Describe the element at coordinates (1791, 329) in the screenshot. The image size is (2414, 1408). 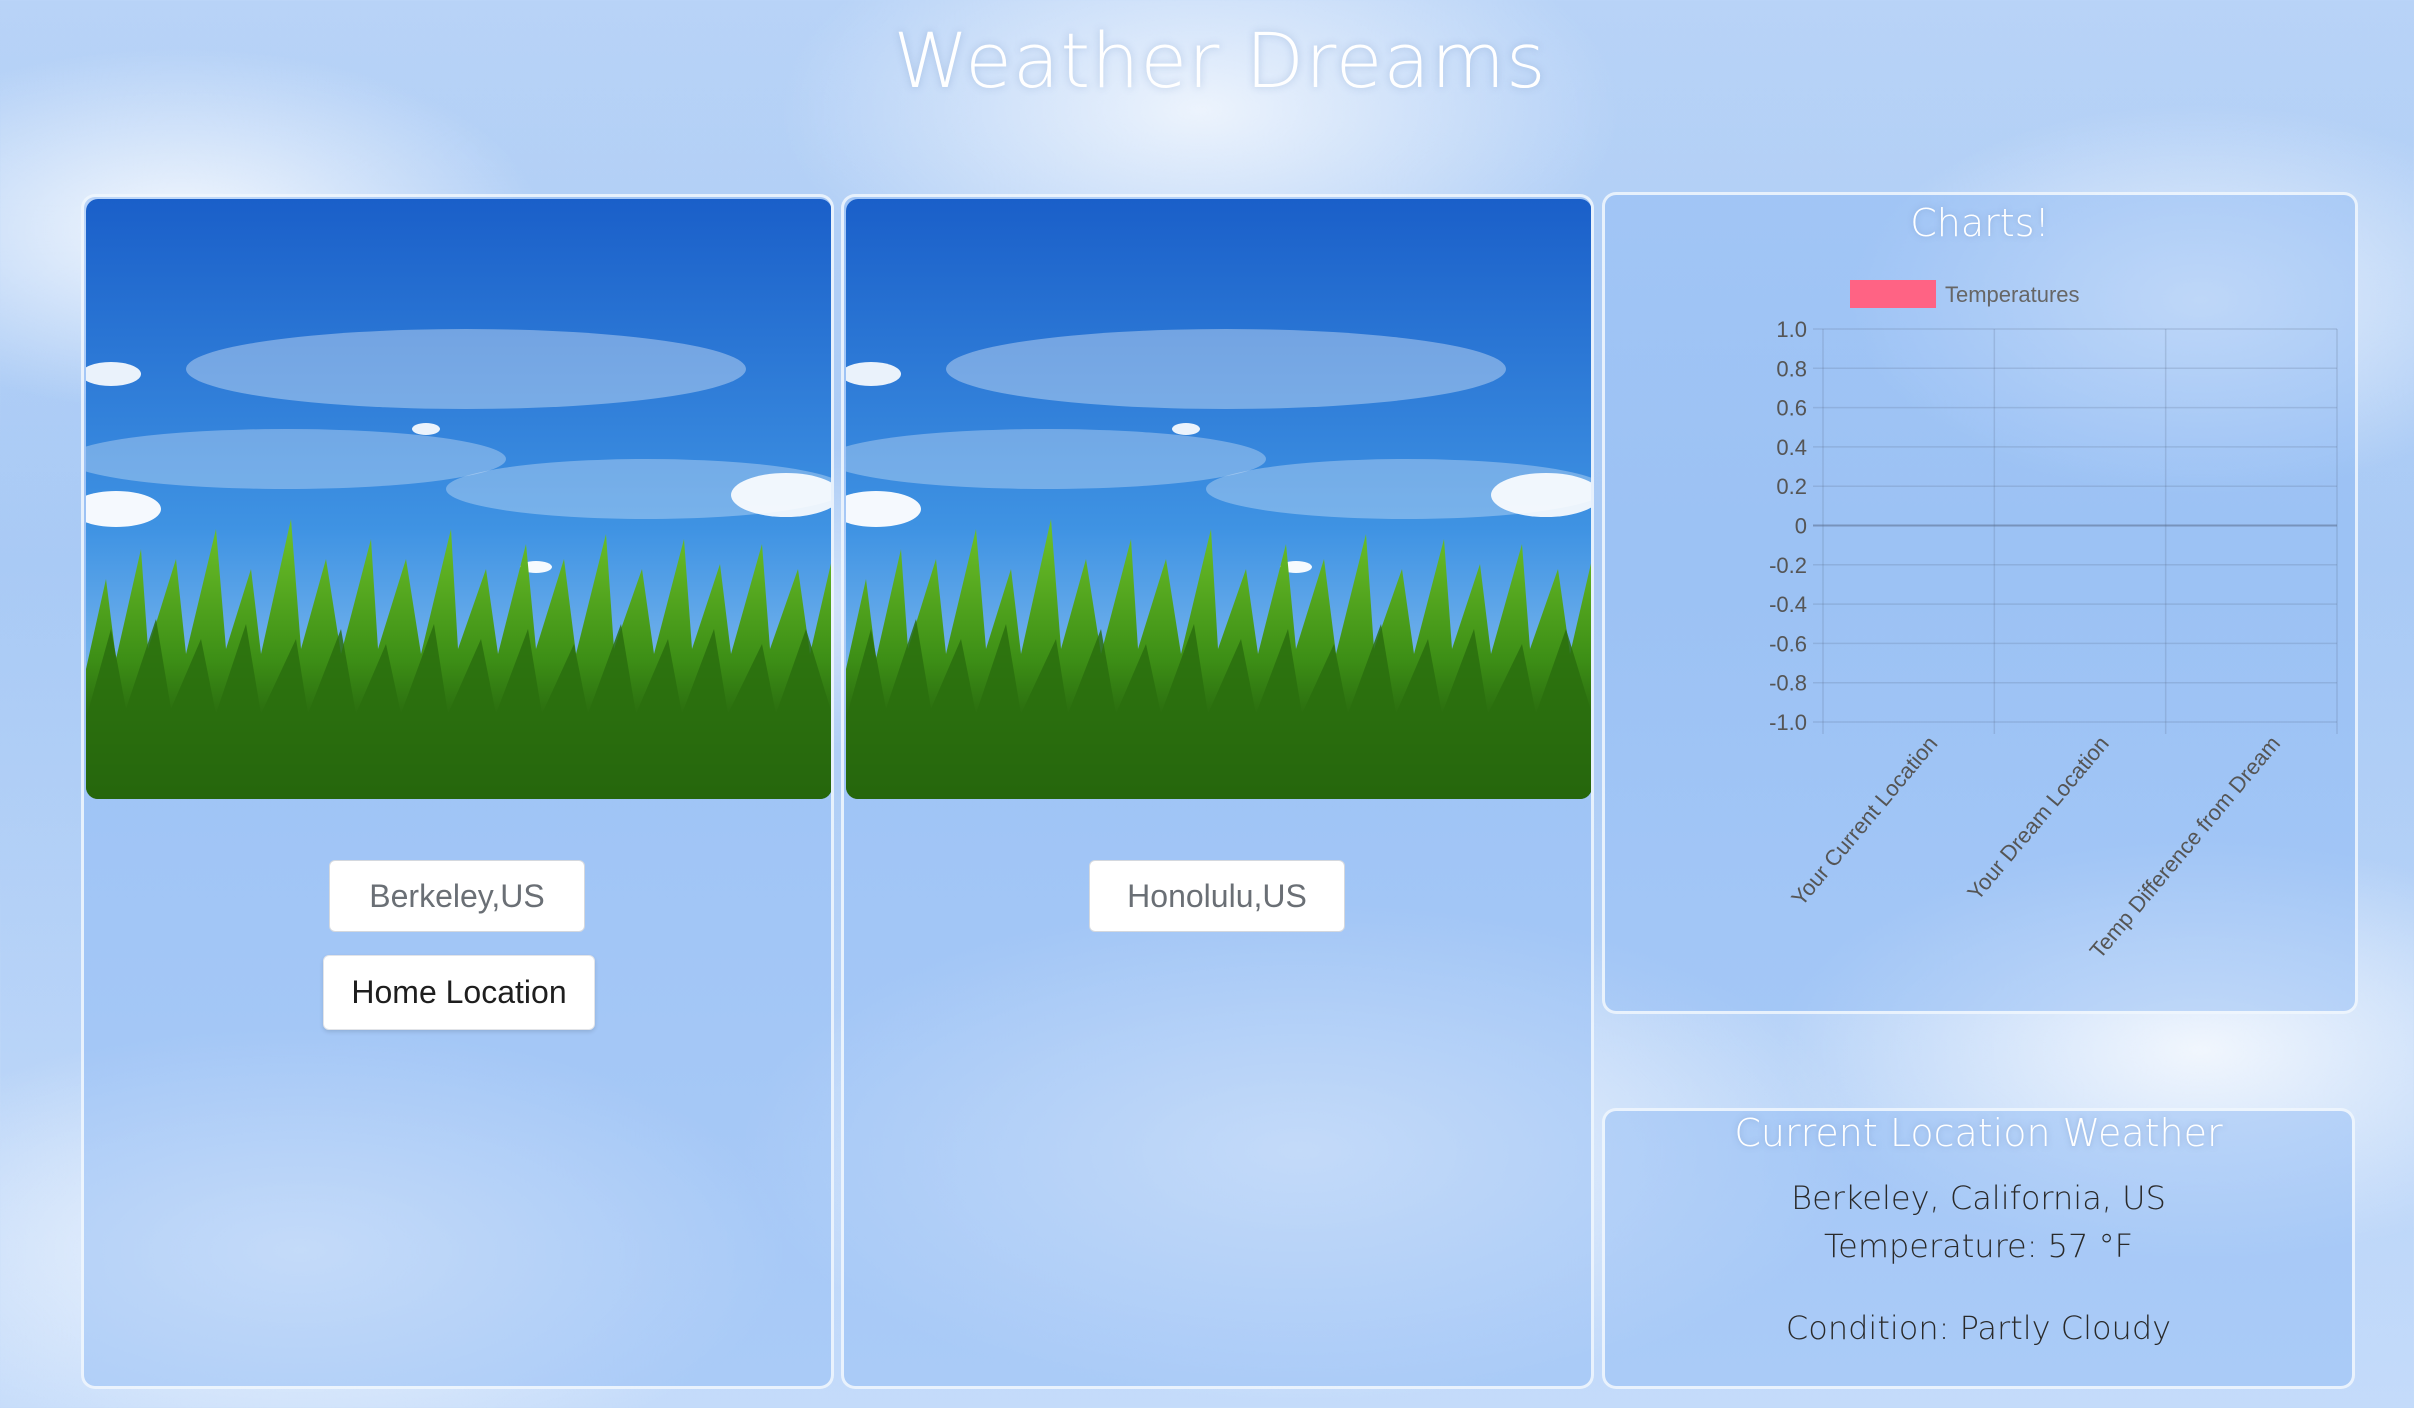
I see `y-tick-label: 1.0` at that location.